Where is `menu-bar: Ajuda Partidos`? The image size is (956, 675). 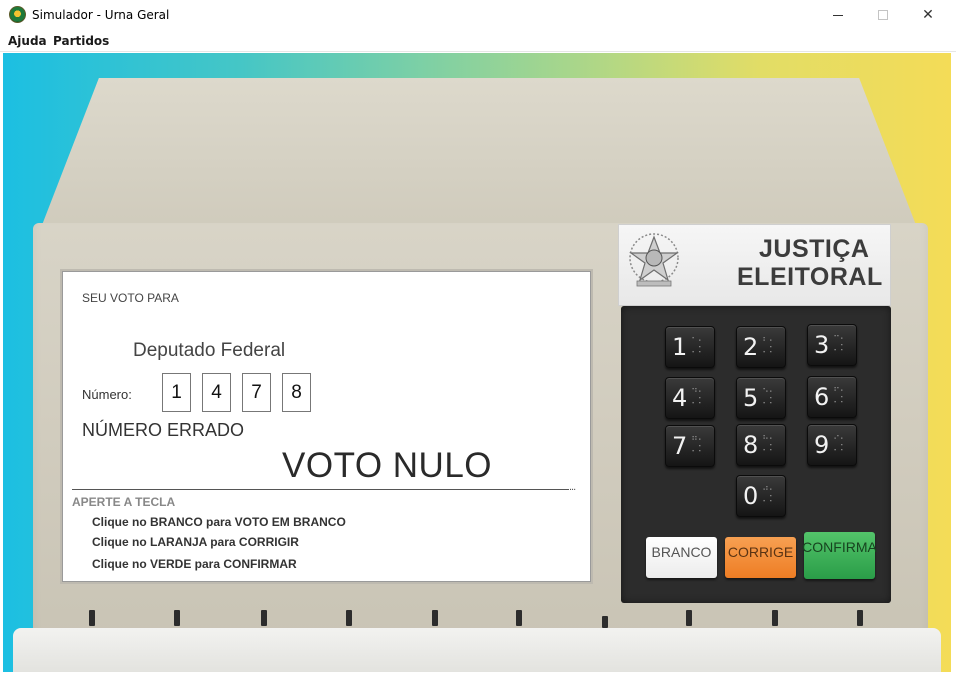
menu-bar: Ajuda Partidos is located at coordinates (478, 41).